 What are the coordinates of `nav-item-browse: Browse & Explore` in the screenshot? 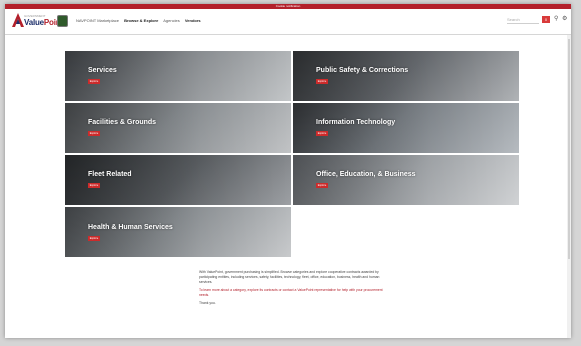 It's located at (141, 20).